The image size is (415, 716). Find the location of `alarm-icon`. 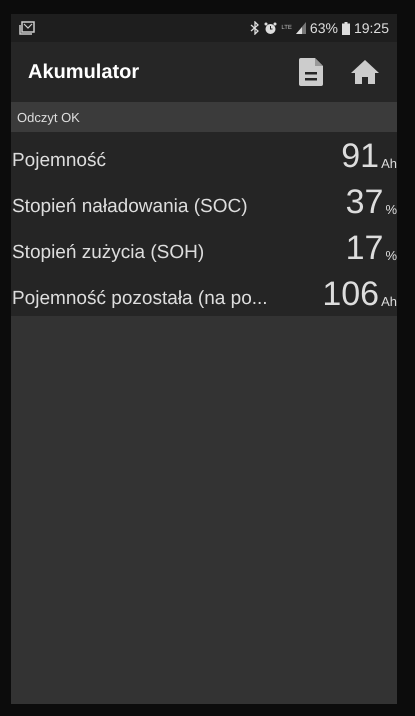

alarm-icon is located at coordinates (271, 28).